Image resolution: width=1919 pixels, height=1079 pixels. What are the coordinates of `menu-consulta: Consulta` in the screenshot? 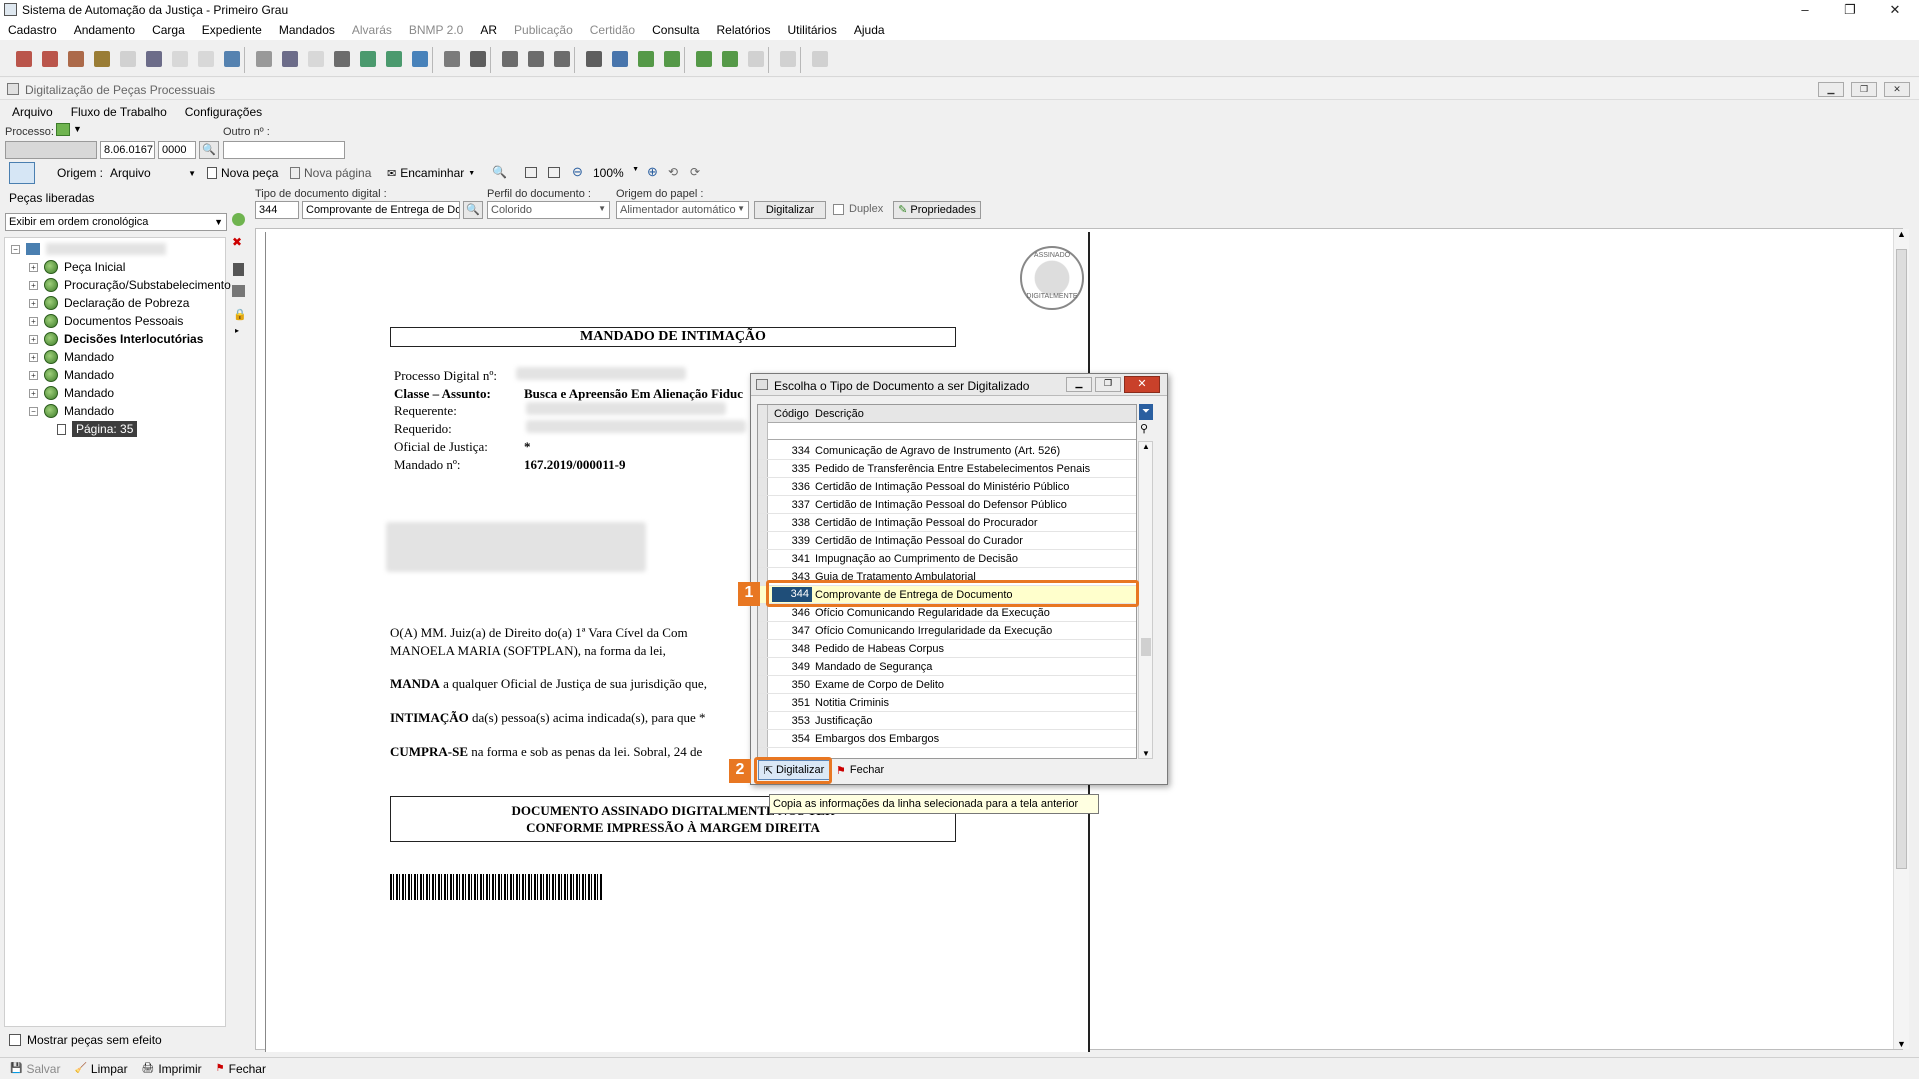 It's located at (675, 30).